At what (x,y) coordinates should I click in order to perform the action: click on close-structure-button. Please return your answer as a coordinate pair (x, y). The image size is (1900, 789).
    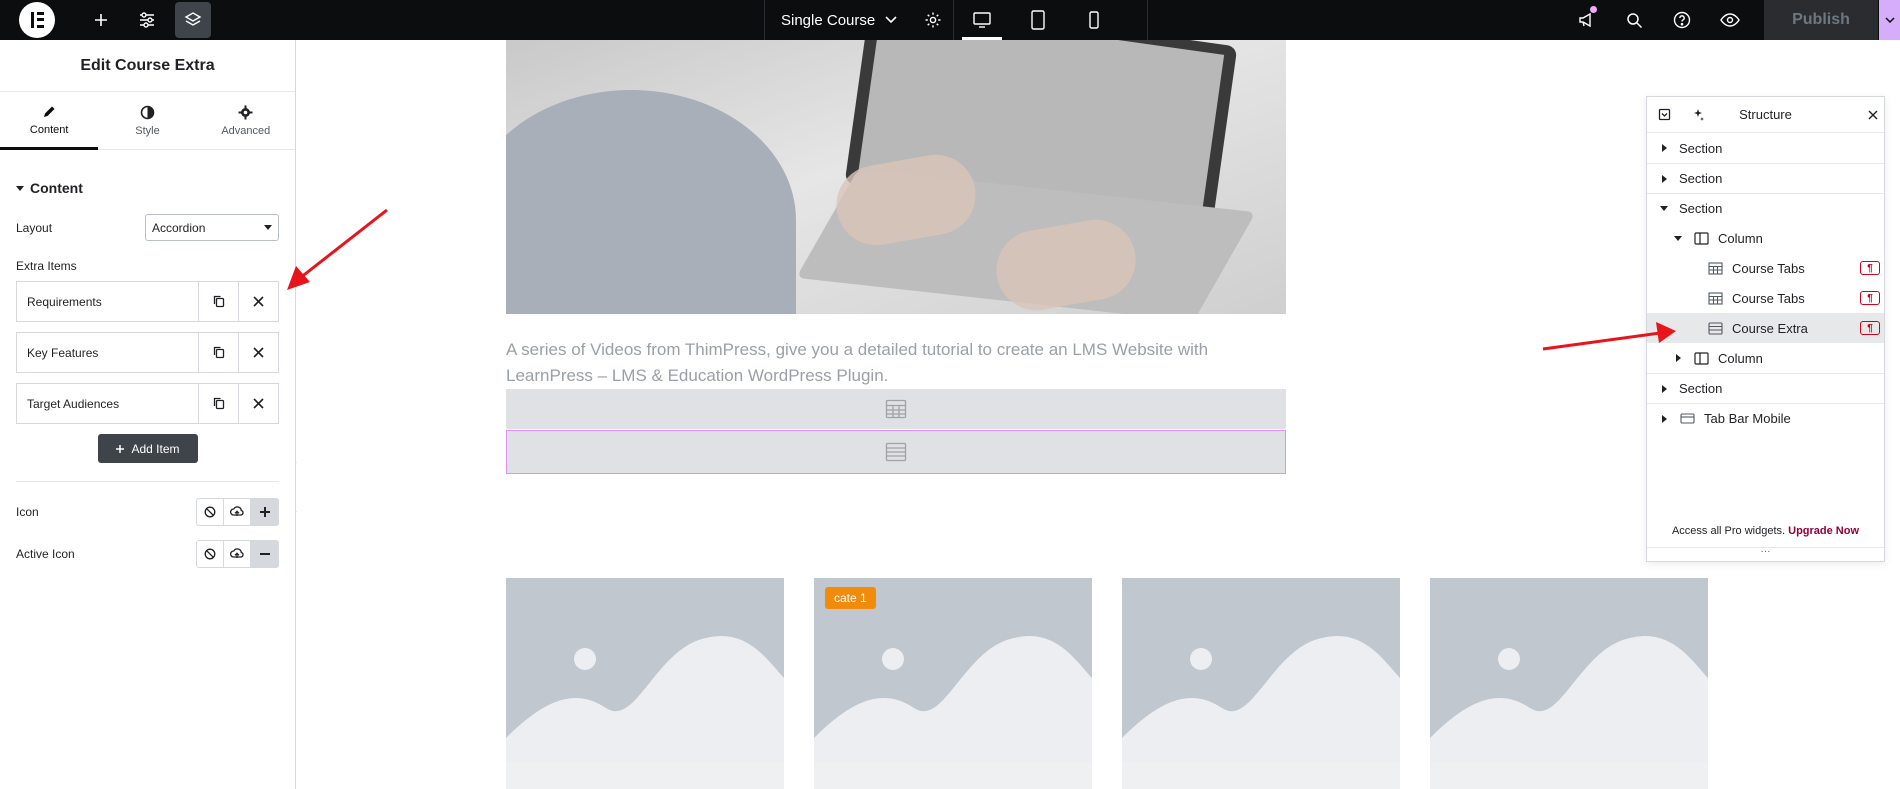
    Looking at the image, I should click on (1873, 115).